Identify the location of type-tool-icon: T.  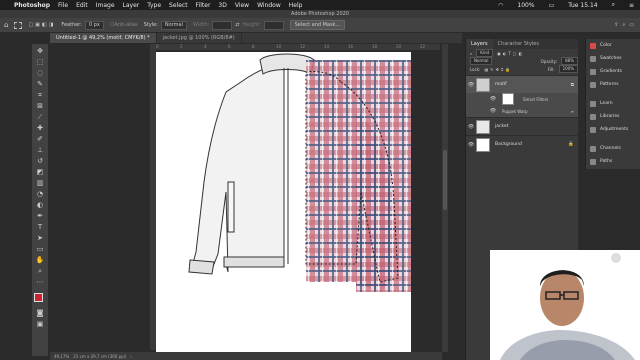
(40, 227).